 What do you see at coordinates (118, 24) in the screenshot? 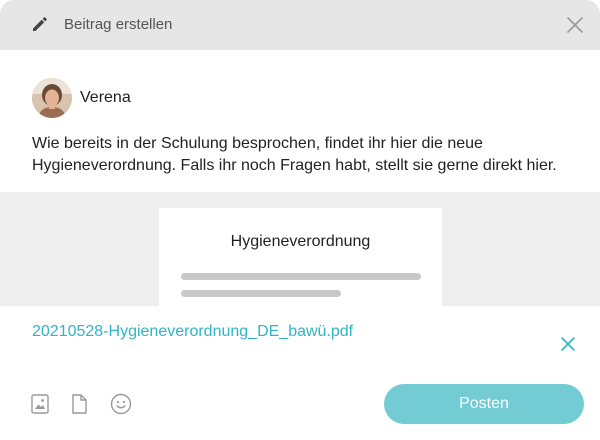
I see `dialog-title: Beitrag erstellen` at bounding box center [118, 24].